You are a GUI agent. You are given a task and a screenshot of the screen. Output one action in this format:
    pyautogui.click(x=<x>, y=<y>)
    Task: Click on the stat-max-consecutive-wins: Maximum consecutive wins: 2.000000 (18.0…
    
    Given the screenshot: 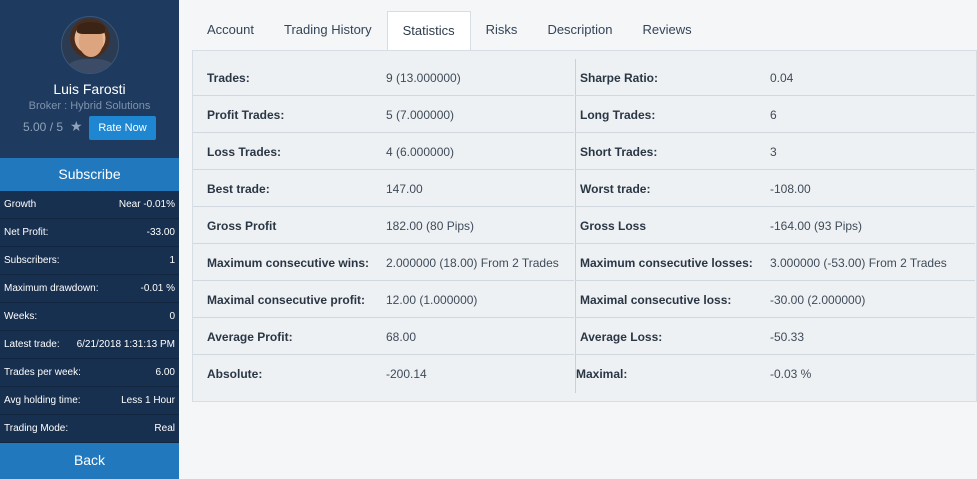 What is the action you would take?
    pyautogui.click(x=383, y=262)
    